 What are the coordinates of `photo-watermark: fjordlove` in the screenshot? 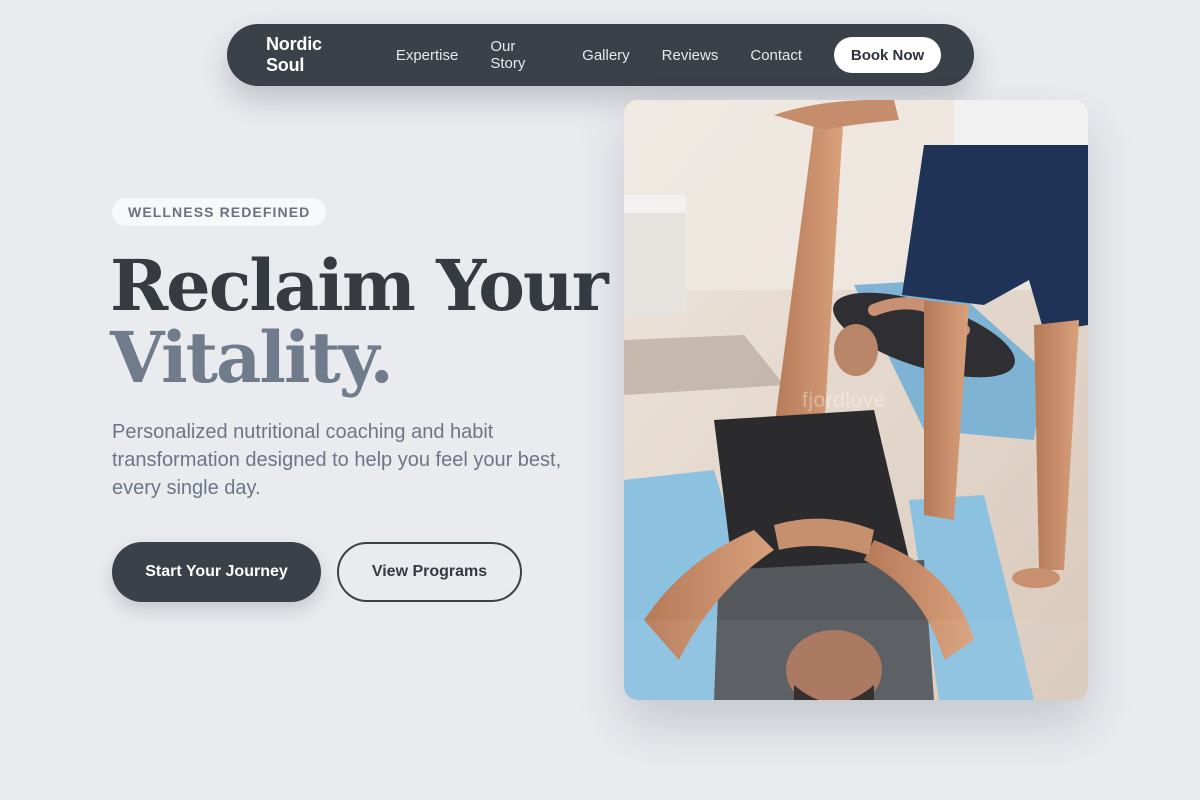 It's located at (844, 400).